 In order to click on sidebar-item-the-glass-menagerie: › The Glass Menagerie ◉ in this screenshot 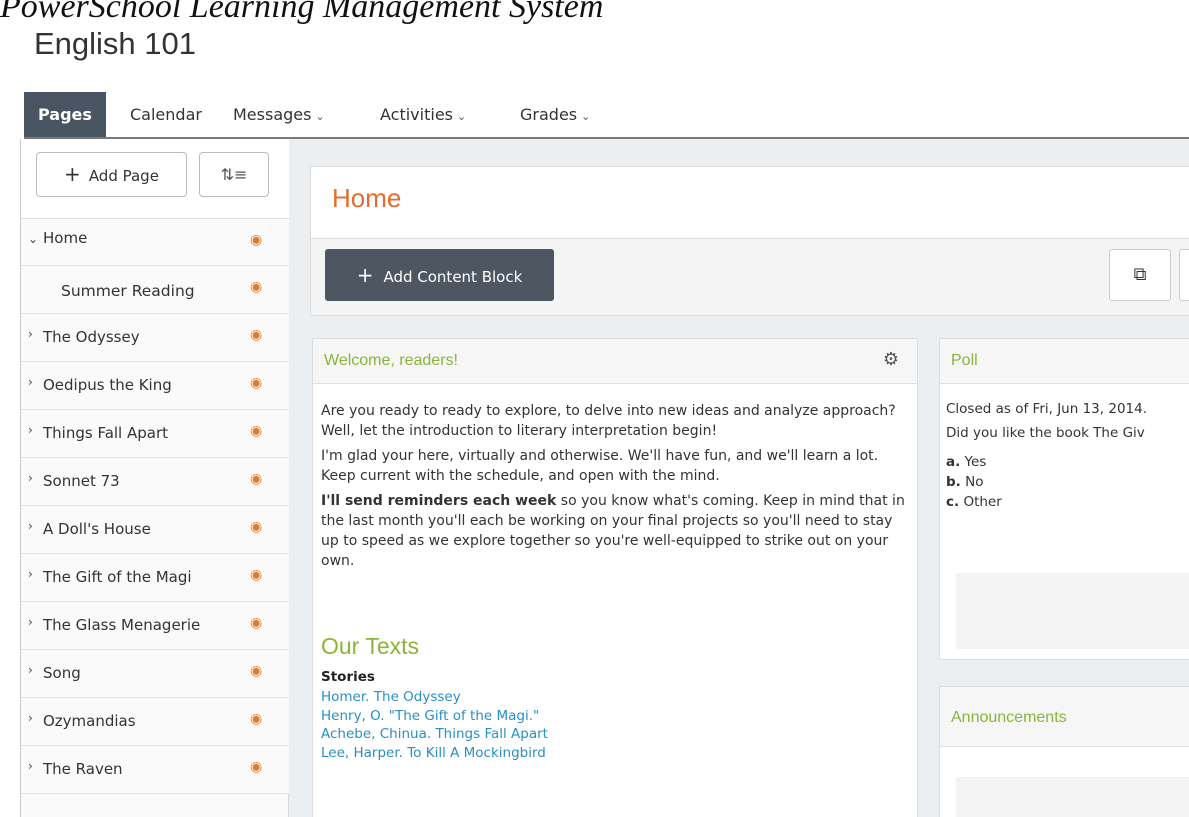, I will do `click(155, 626)`.